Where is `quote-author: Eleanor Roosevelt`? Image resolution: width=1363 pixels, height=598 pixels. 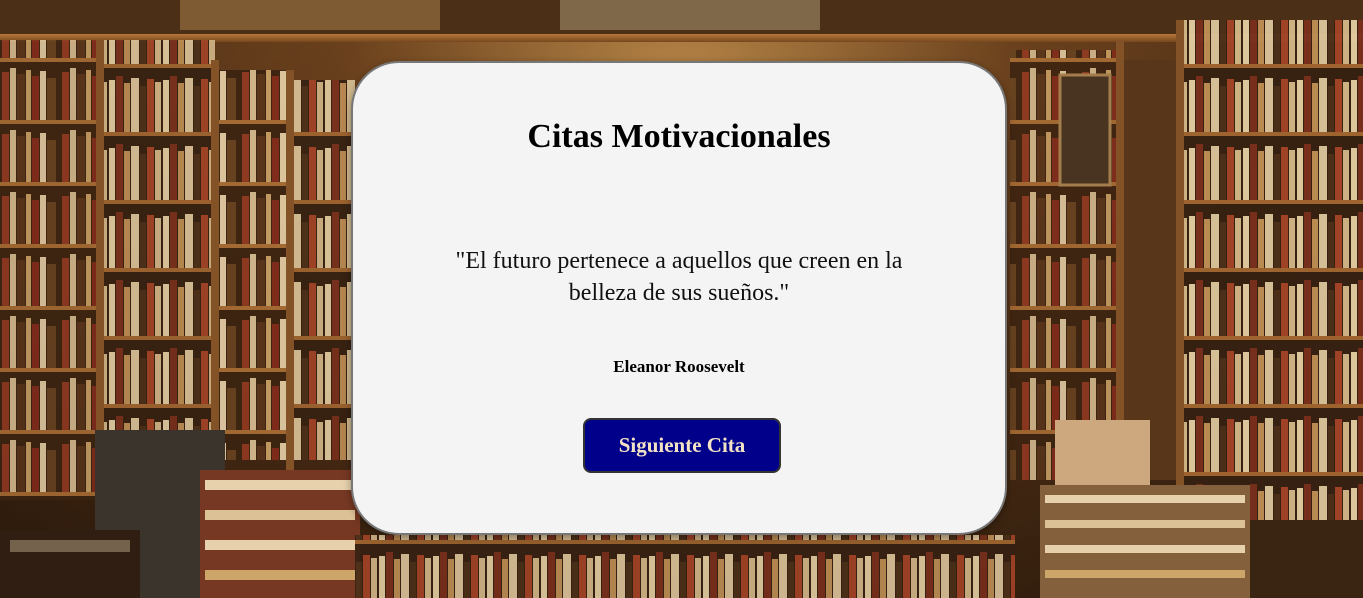 quote-author: Eleanor Roosevelt is located at coordinates (679, 366).